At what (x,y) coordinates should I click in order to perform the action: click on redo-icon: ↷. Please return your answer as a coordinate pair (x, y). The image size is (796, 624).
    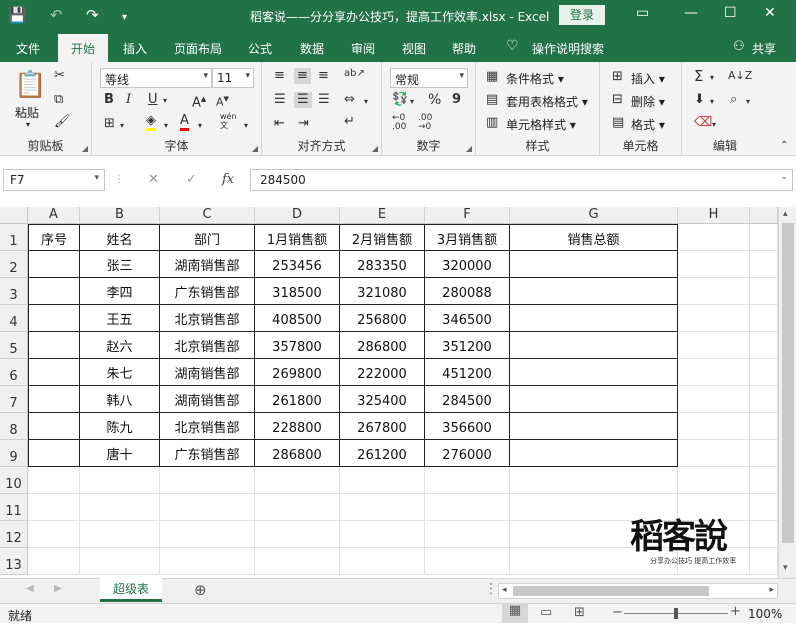
    Looking at the image, I should click on (92, 15).